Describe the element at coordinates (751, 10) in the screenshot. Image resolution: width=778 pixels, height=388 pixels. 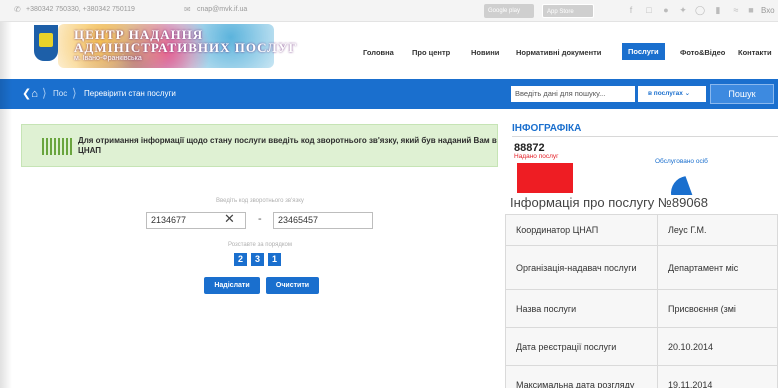
I see `lock-icon: ■` at that location.